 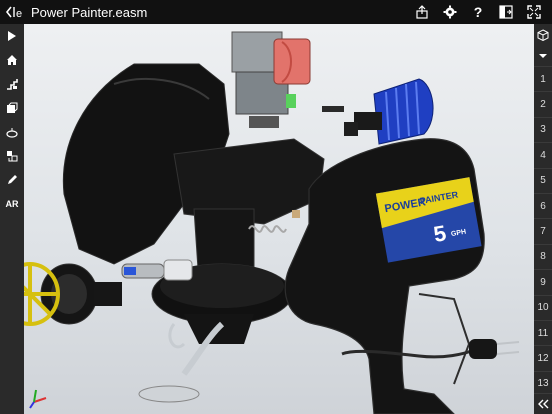 What do you see at coordinates (271, 79) in the screenshot?
I see `motor-assembly` at bounding box center [271, 79].